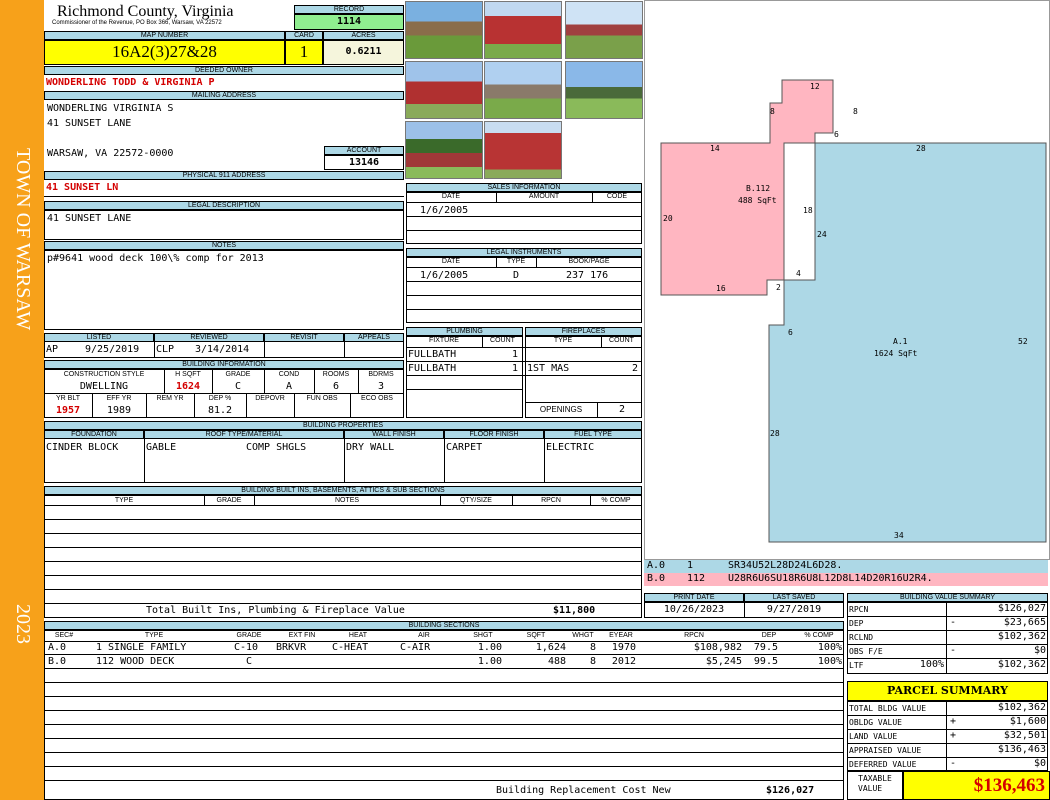  I want to click on dim-label: 14, so click(715, 148).